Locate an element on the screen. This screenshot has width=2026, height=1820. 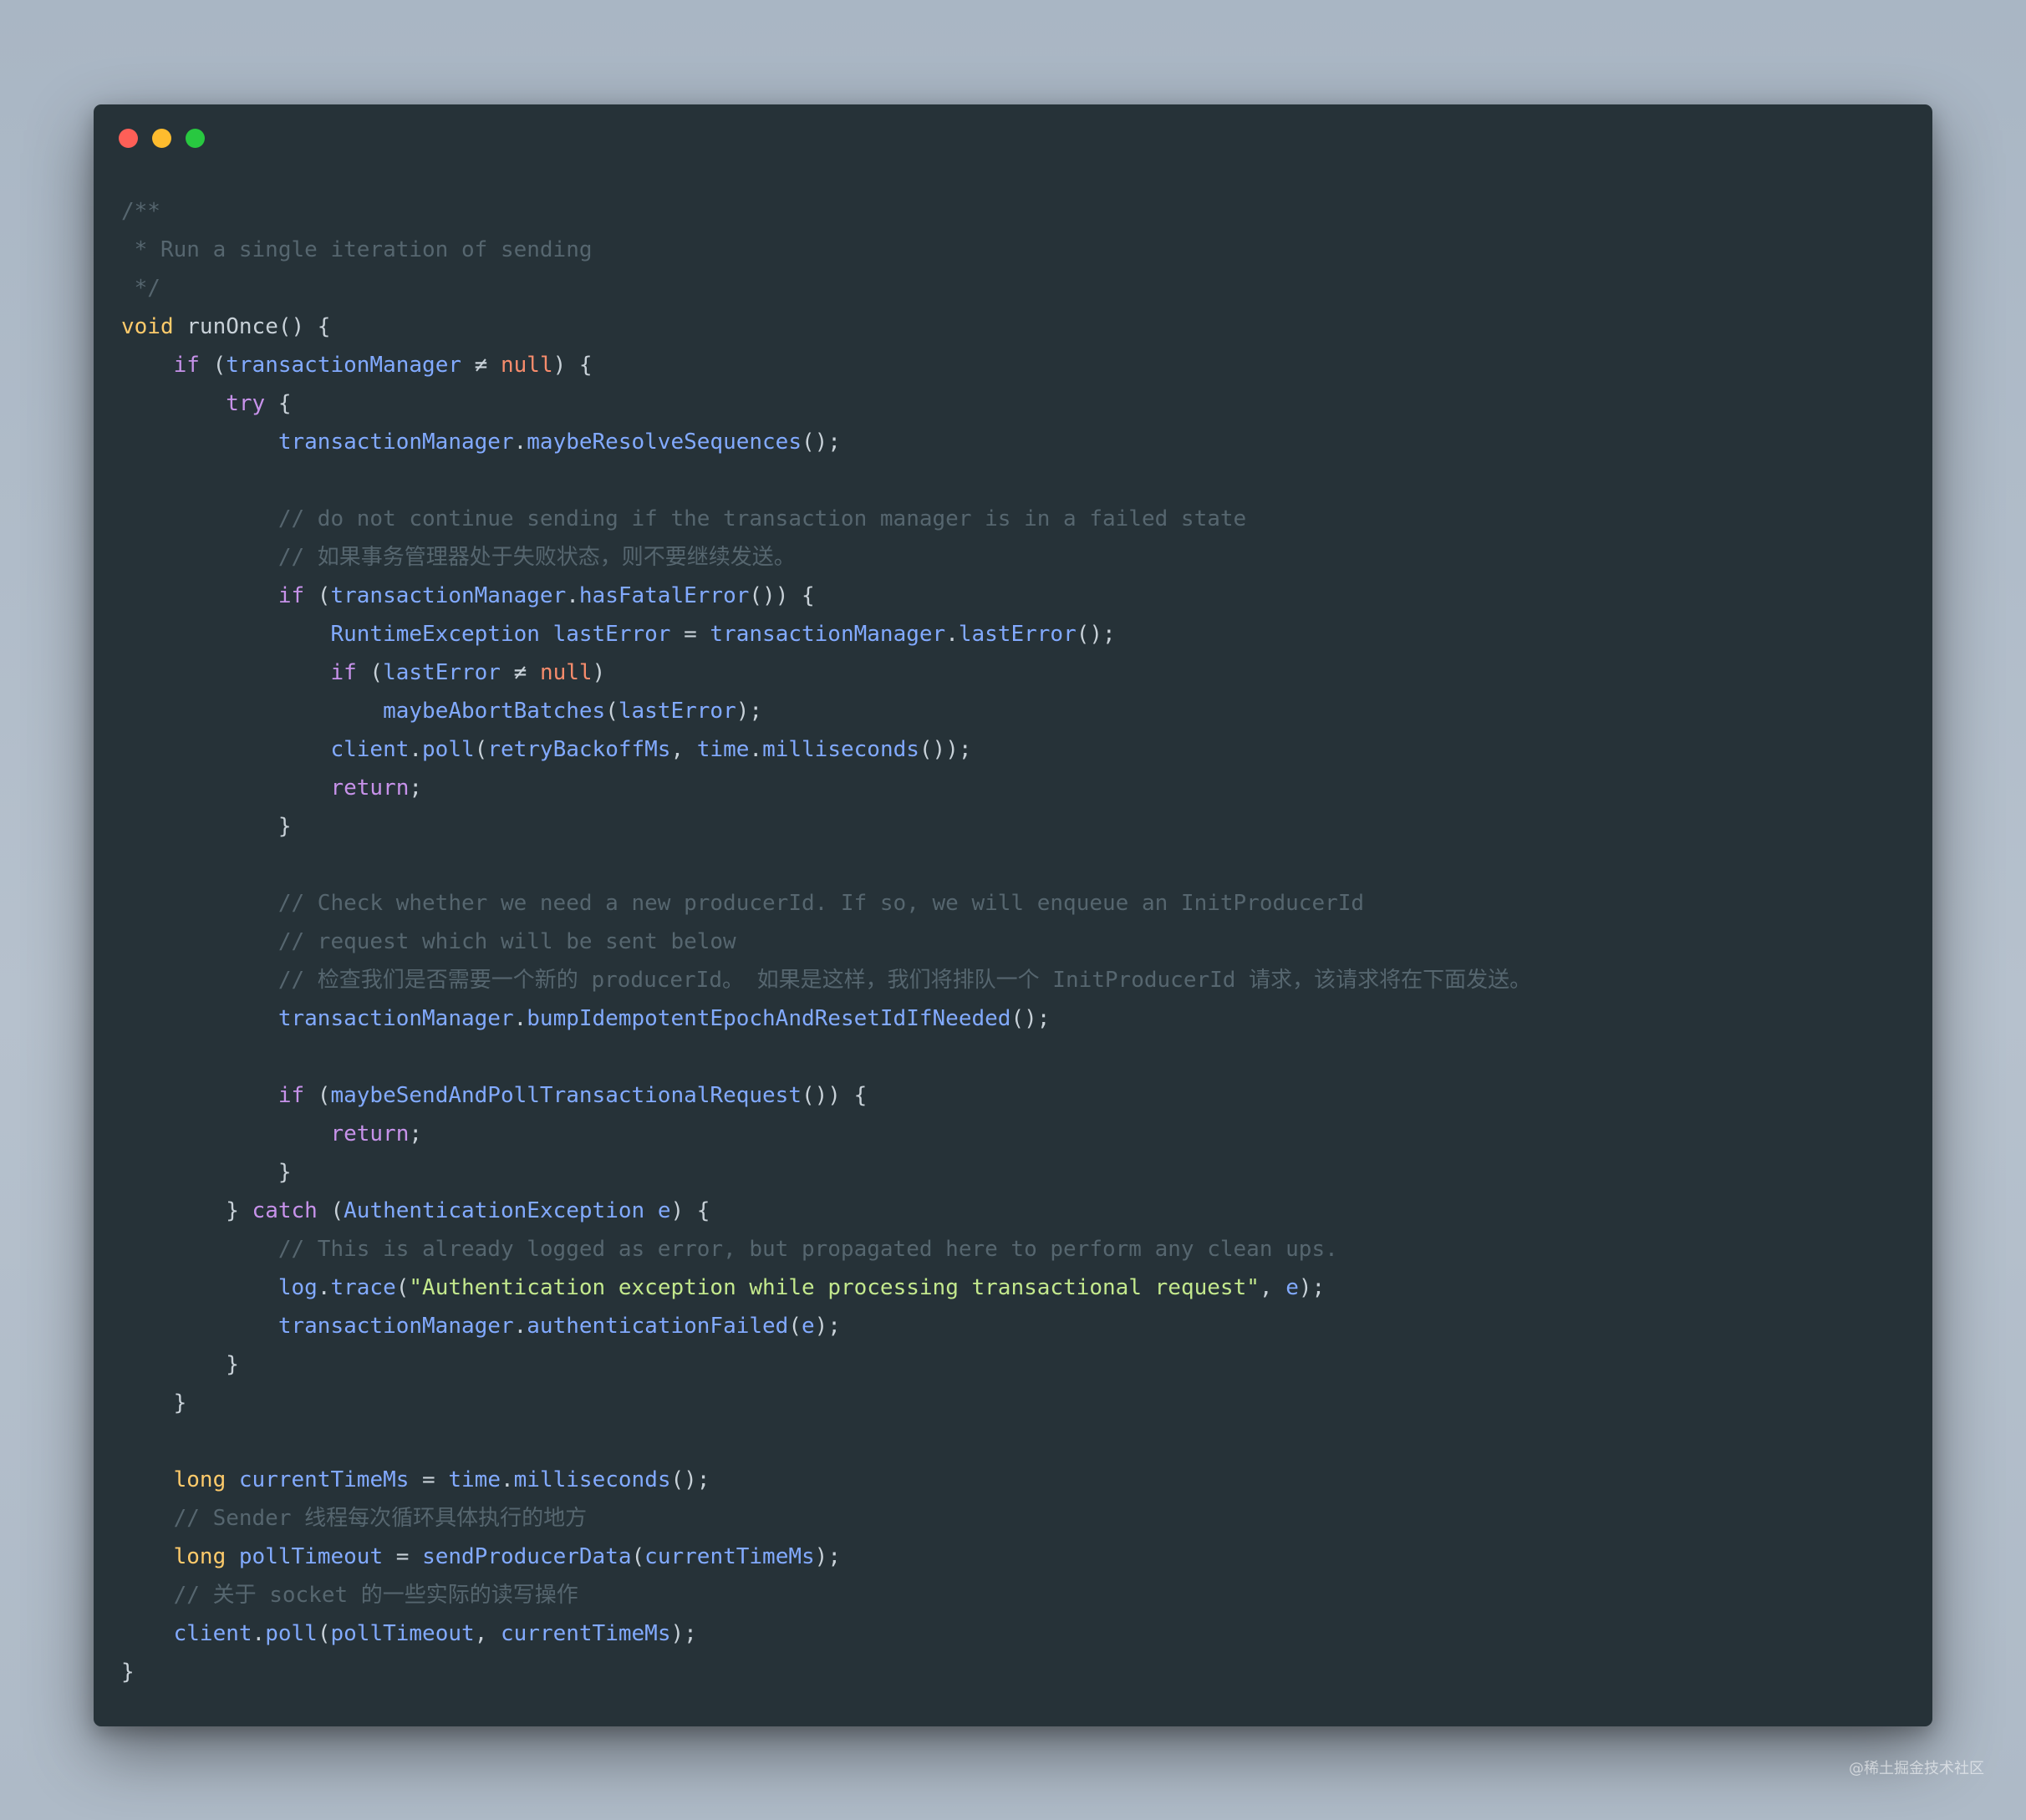
maximize-window-button is located at coordinates (195, 138).